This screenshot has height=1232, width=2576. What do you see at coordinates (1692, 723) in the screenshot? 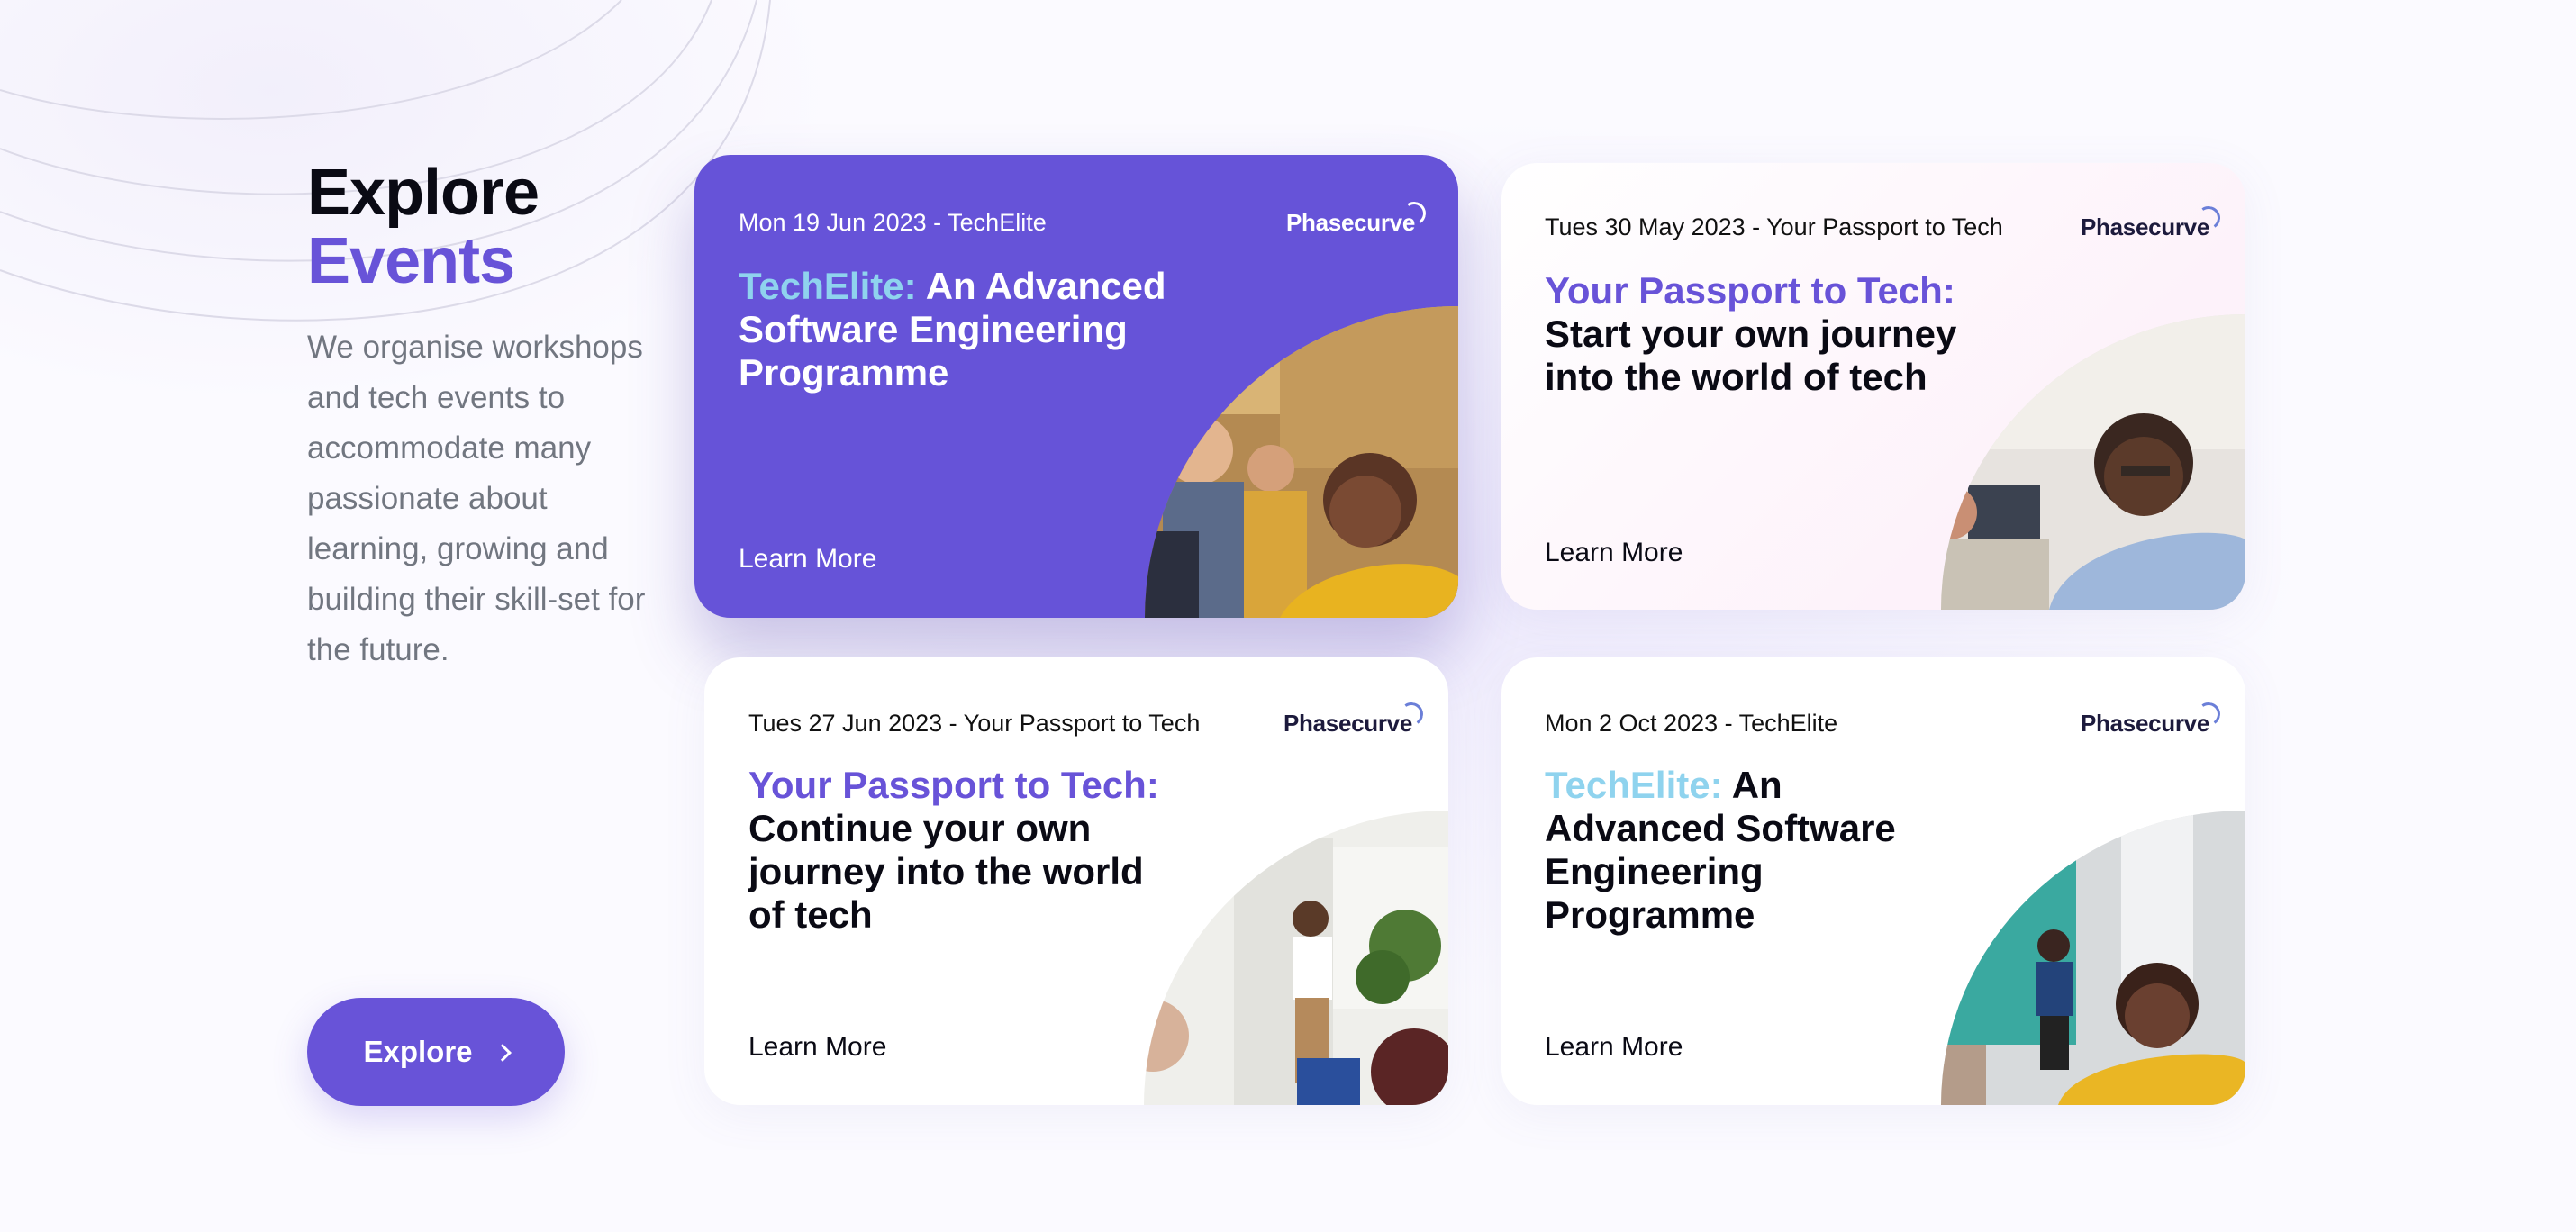
I see `event-date: Mon 2 Oct 2023 - TechElite` at bounding box center [1692, 723].